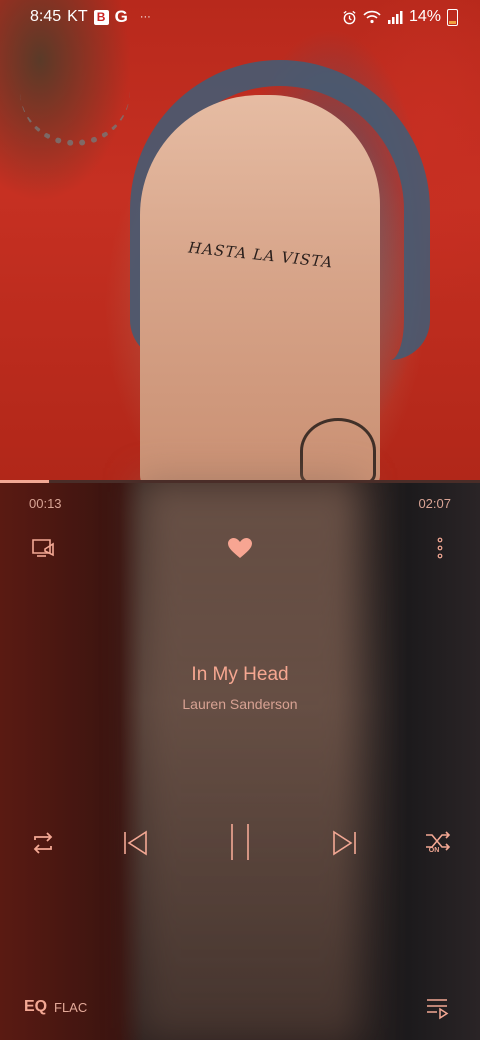 The image size is (480, 1040). I want to click on status-bar: 8:45 KT B G ··· 14%, so click(240, 17).